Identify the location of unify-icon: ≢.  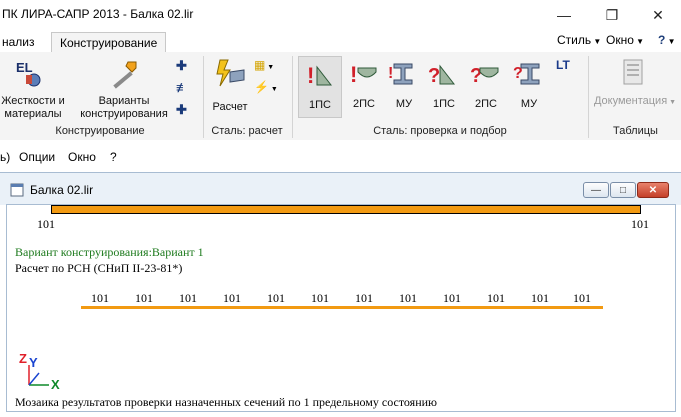
(185, 88).